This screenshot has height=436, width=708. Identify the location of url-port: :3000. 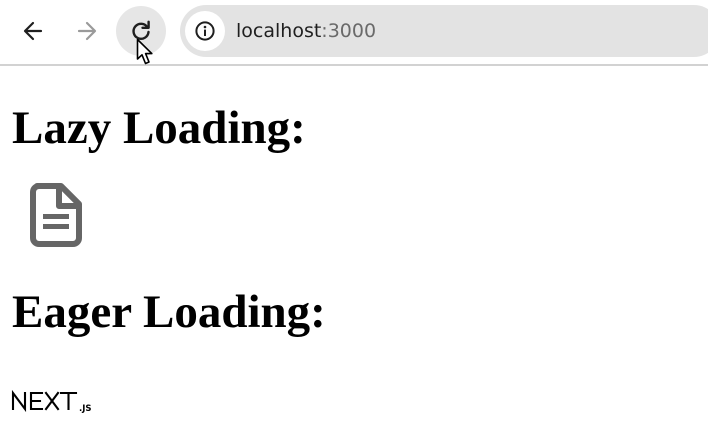
(349, 31).